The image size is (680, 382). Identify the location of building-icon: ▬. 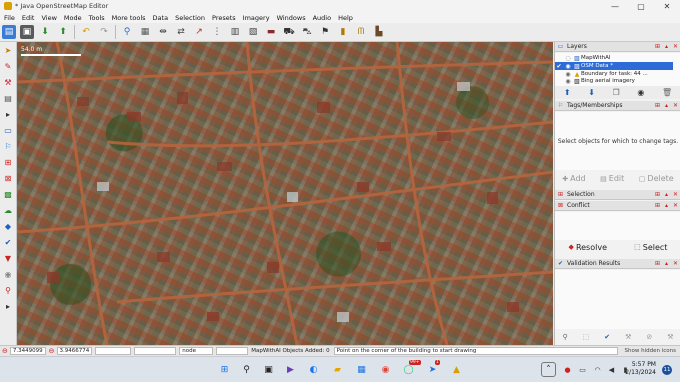
(271, 32).